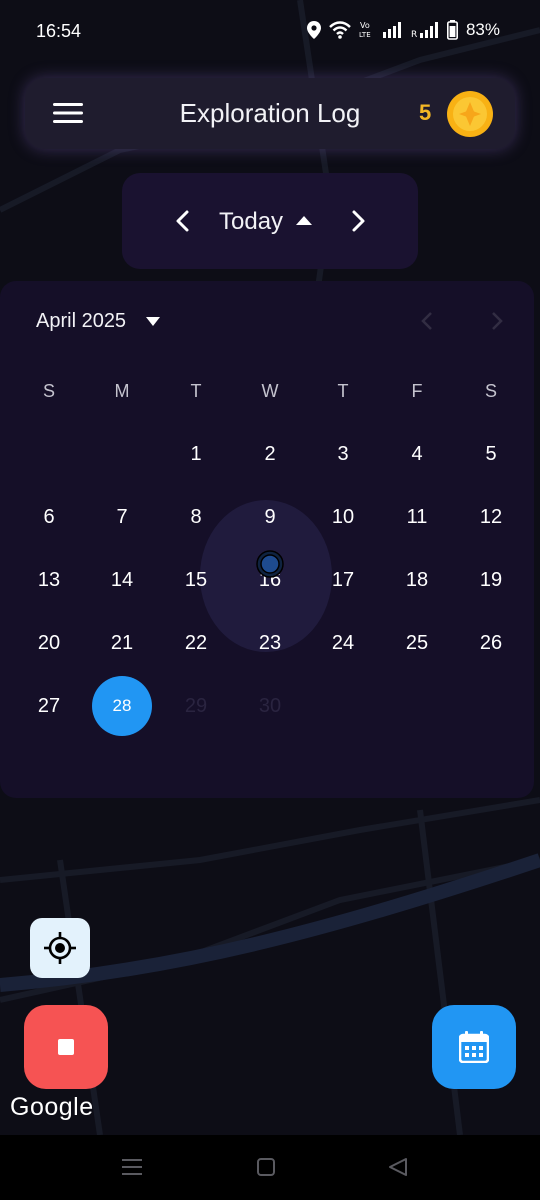  I want to click on crosshair-icon, so click(60, 948).